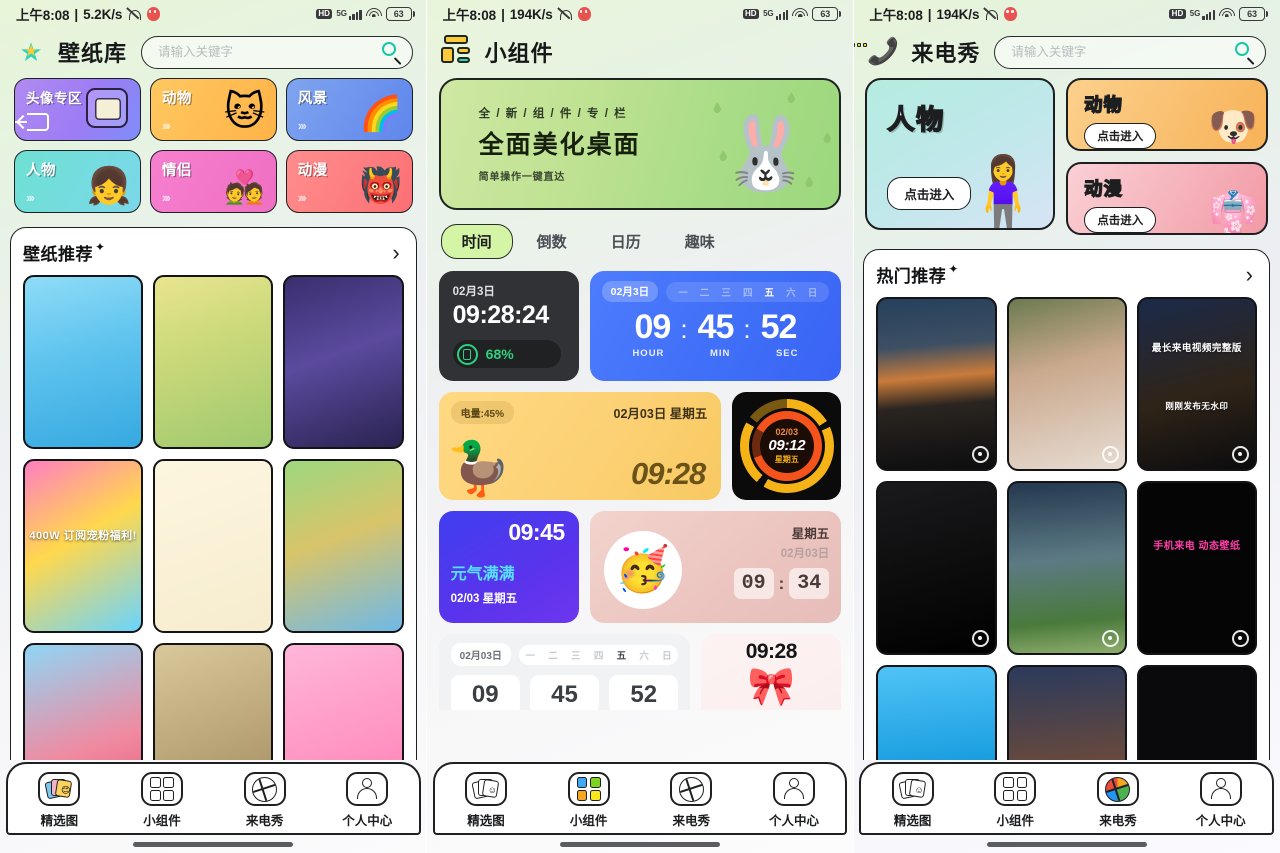  What do you see at coordinates (1015, 789) in the screenshot?
I see `grid-widgets-icon` at bounding box center [1015, 789].